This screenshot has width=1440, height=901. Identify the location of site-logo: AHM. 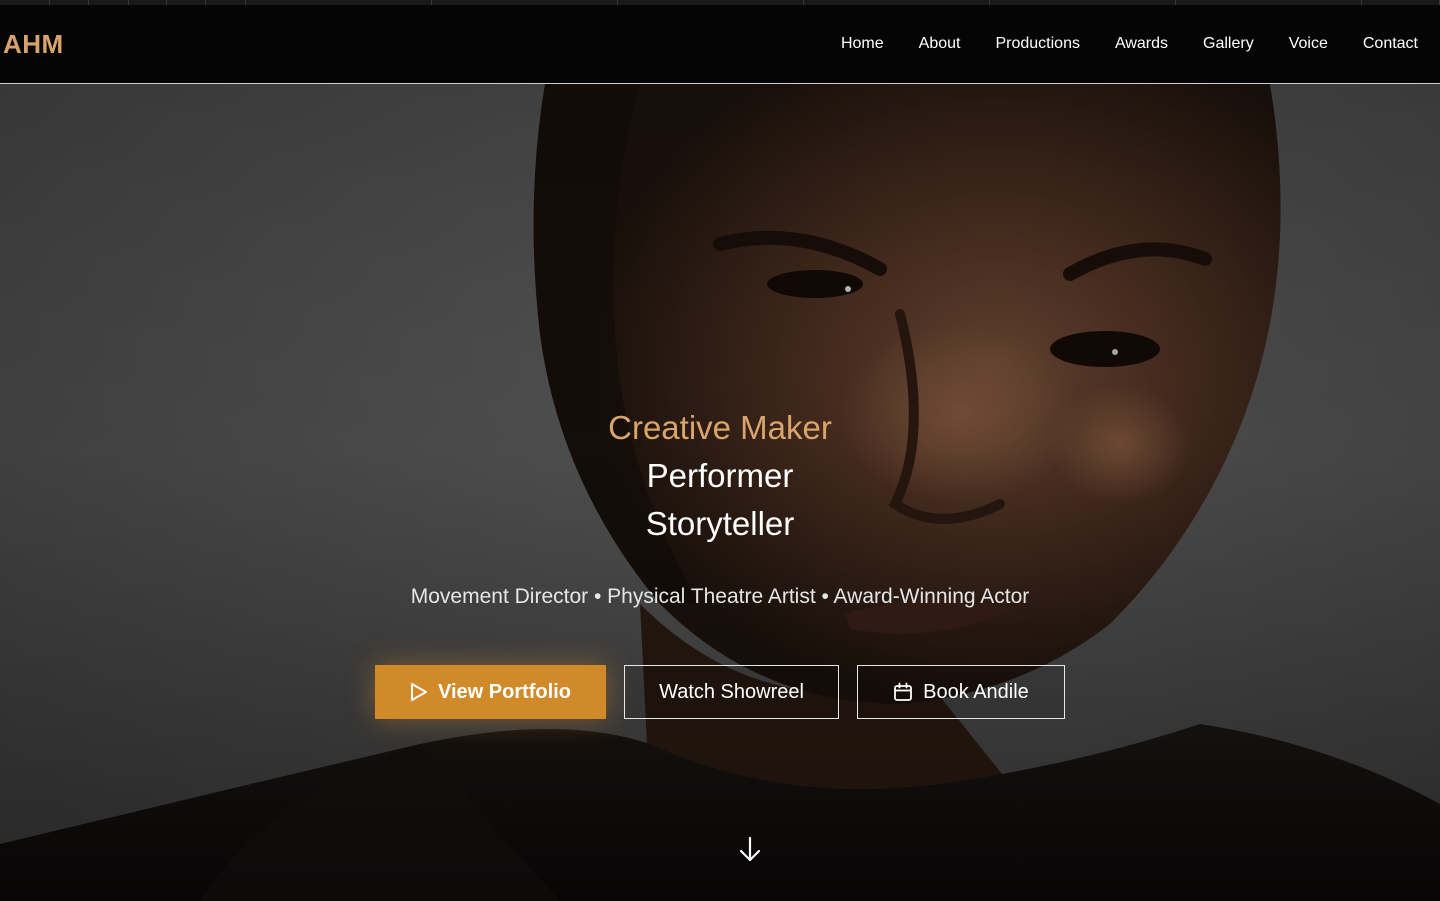
(33, 44).